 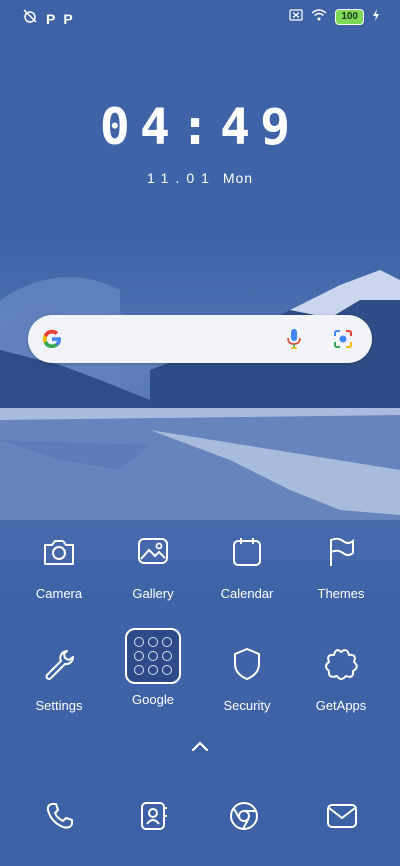 I want to click on app-label: Themes, so click(x=341, y=593).